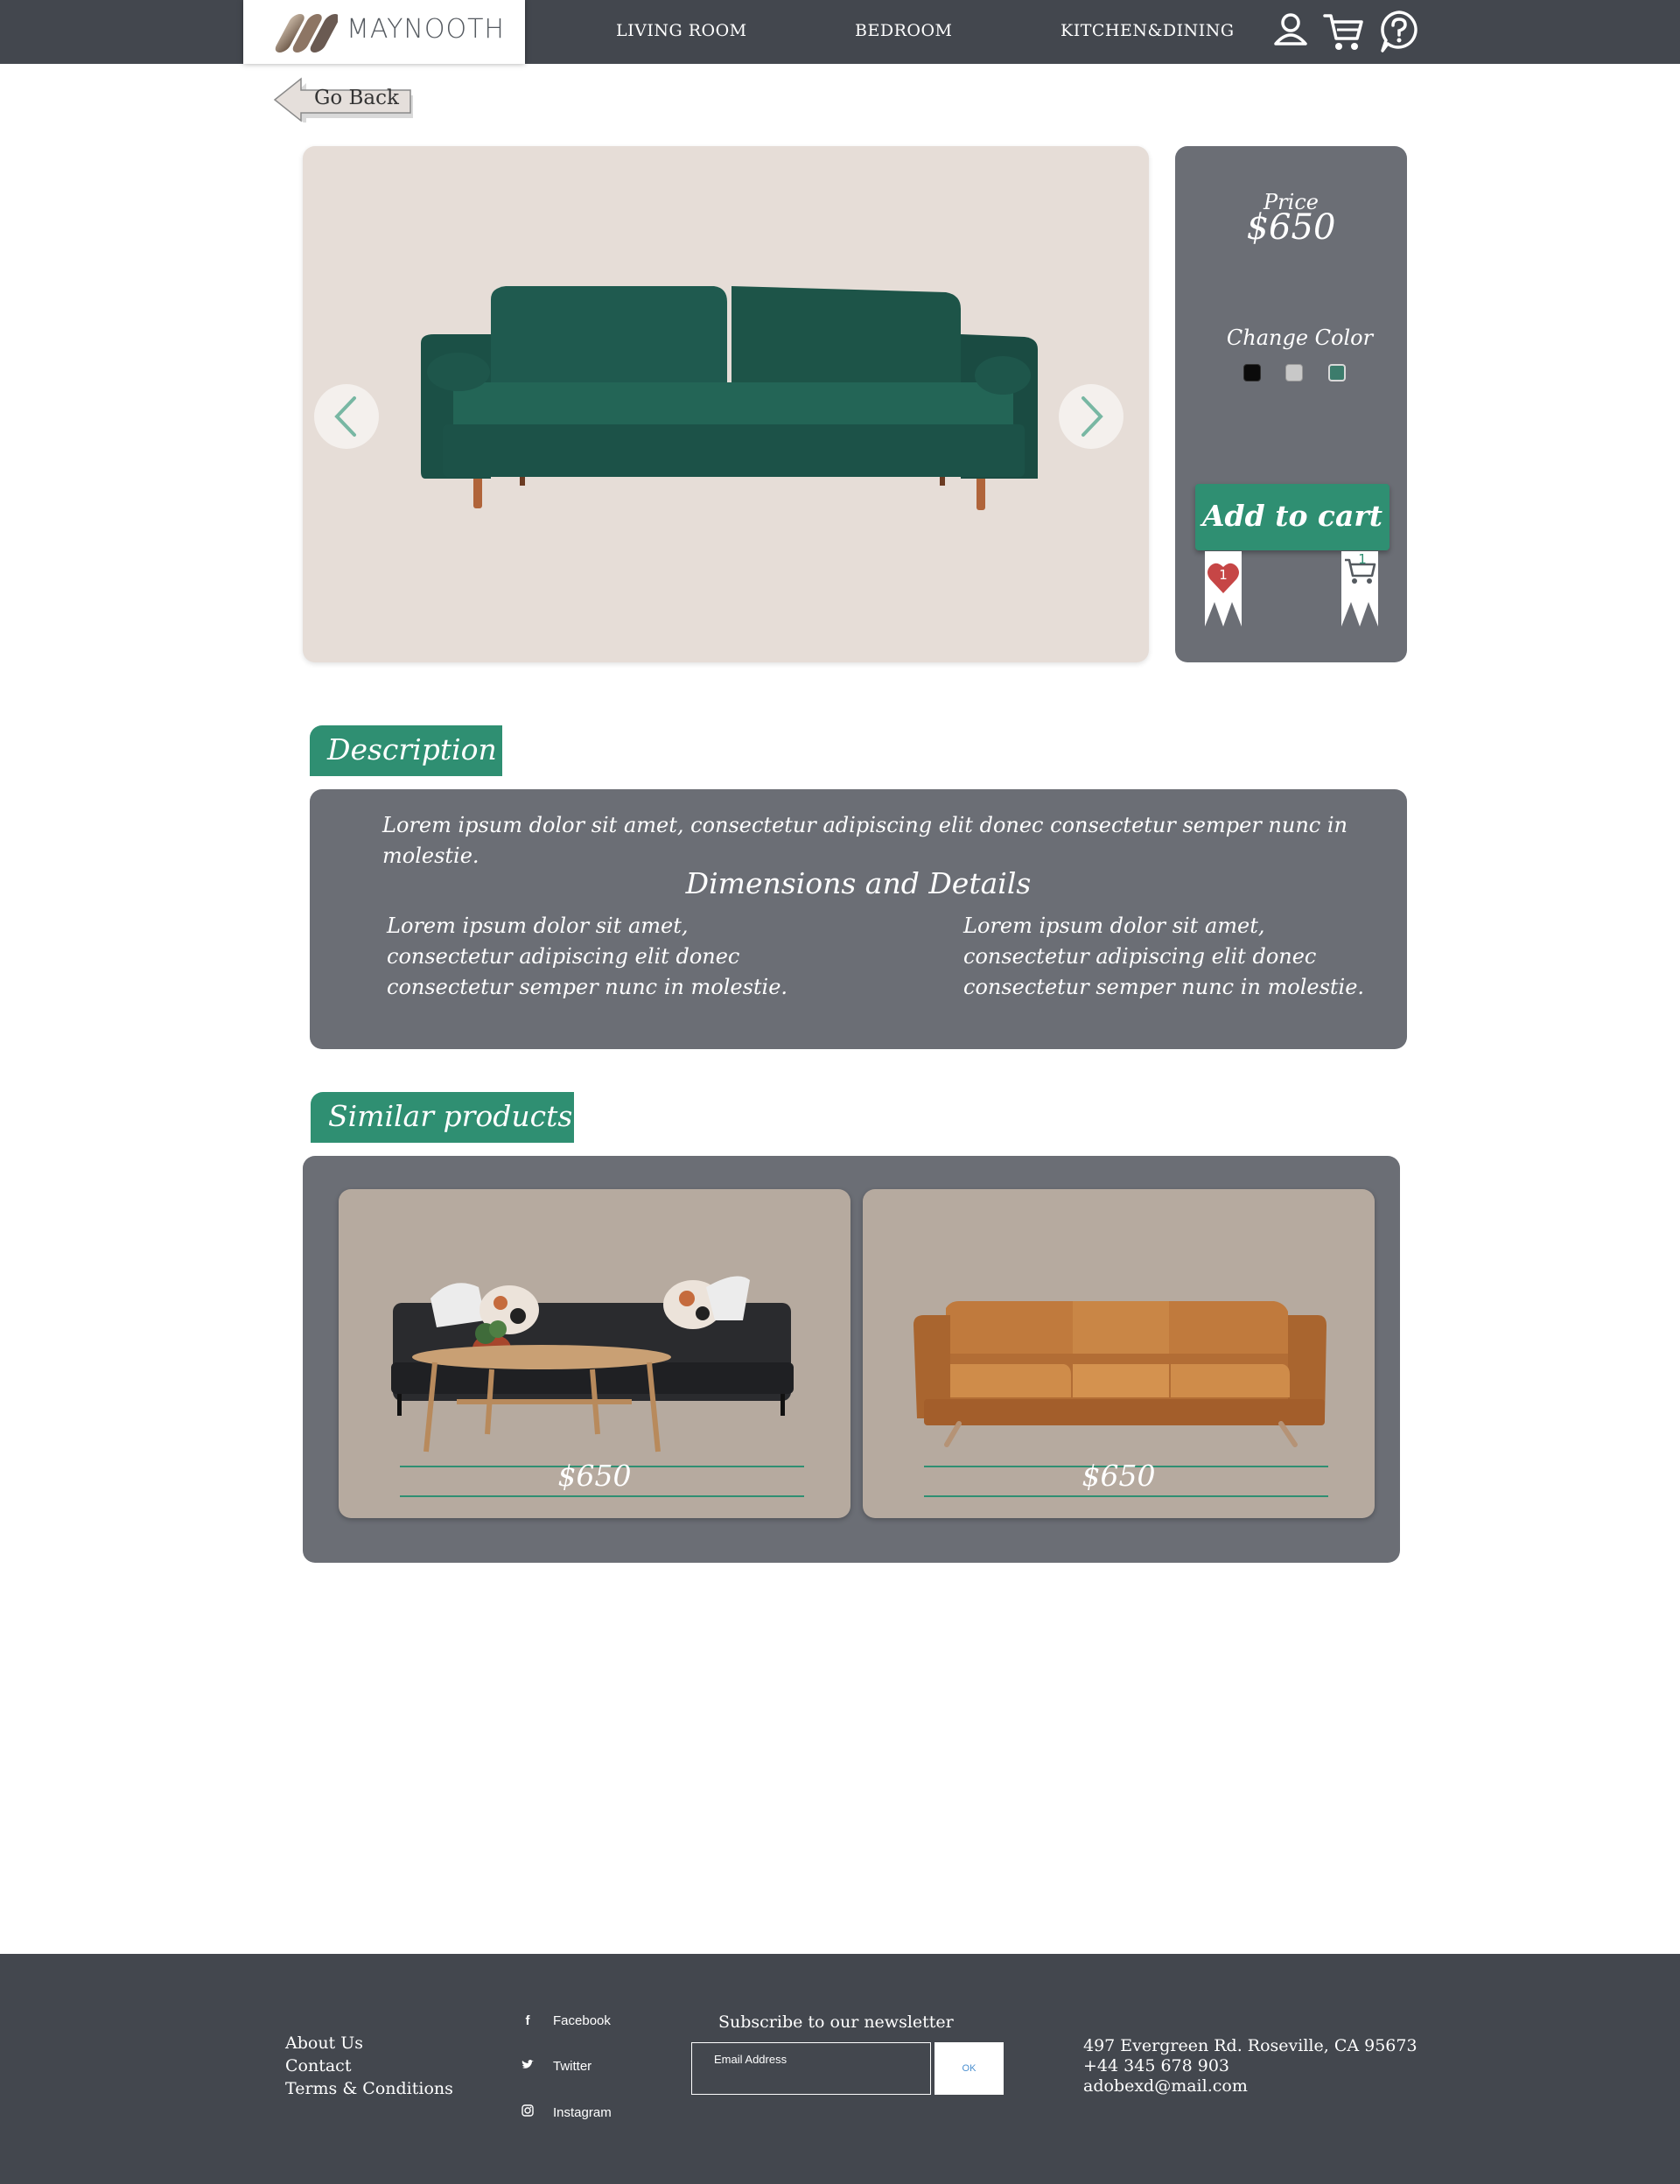  Describe the element at coordinates (527, 2020) in the screenshot. I see `facebook-icon: f` at that location.